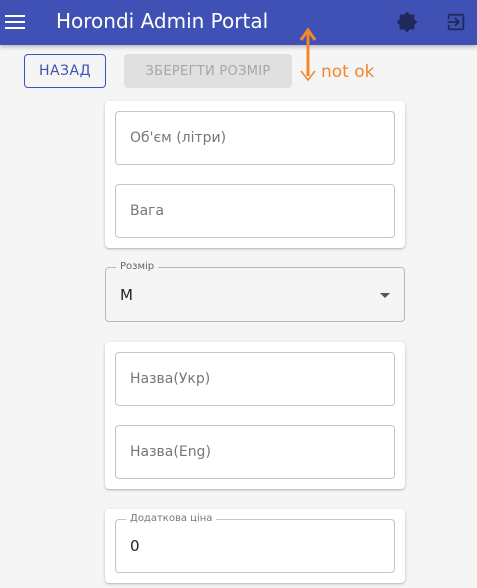  What do you see at coordinates (170, 452) in the screenshot?
I see `name-en-placeholder: Назва(Eng)` at bounding box center [170, 452].